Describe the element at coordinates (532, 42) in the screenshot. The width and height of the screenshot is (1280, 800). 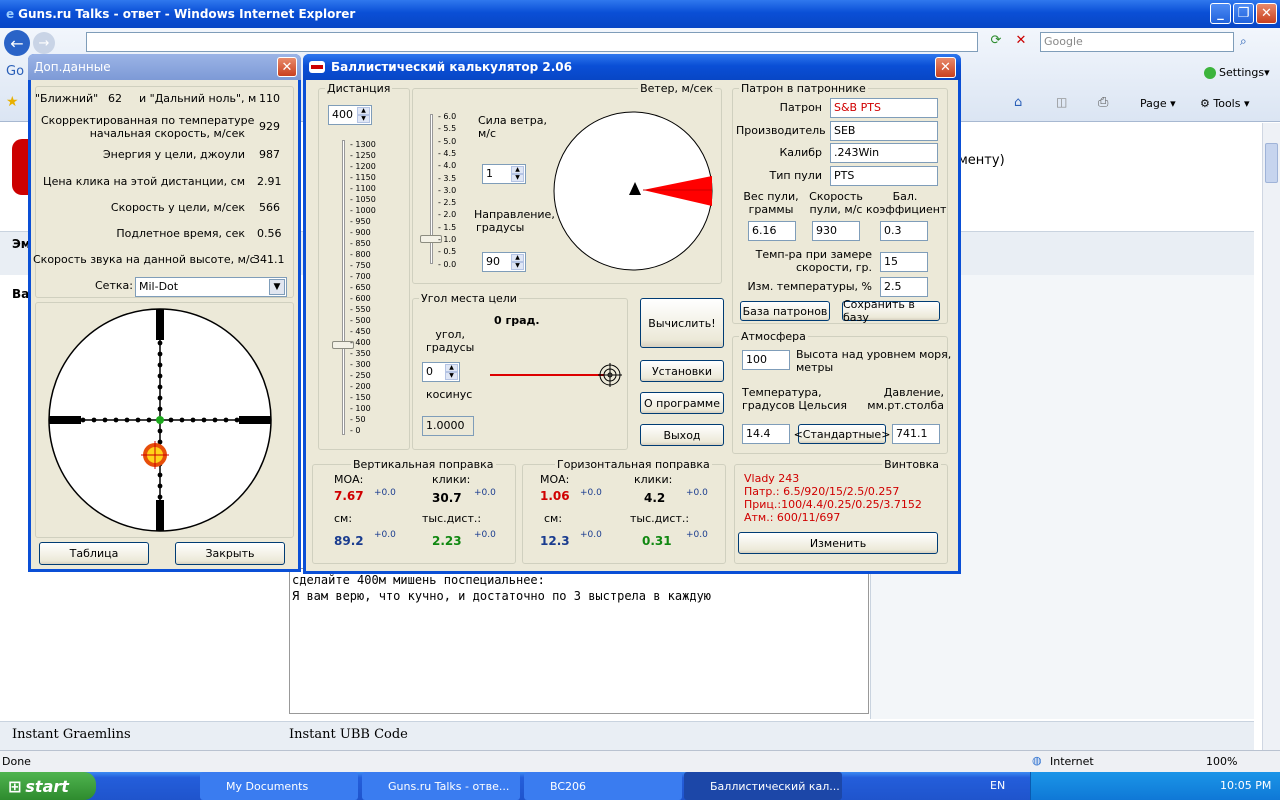
I see `address-bar` at that location.